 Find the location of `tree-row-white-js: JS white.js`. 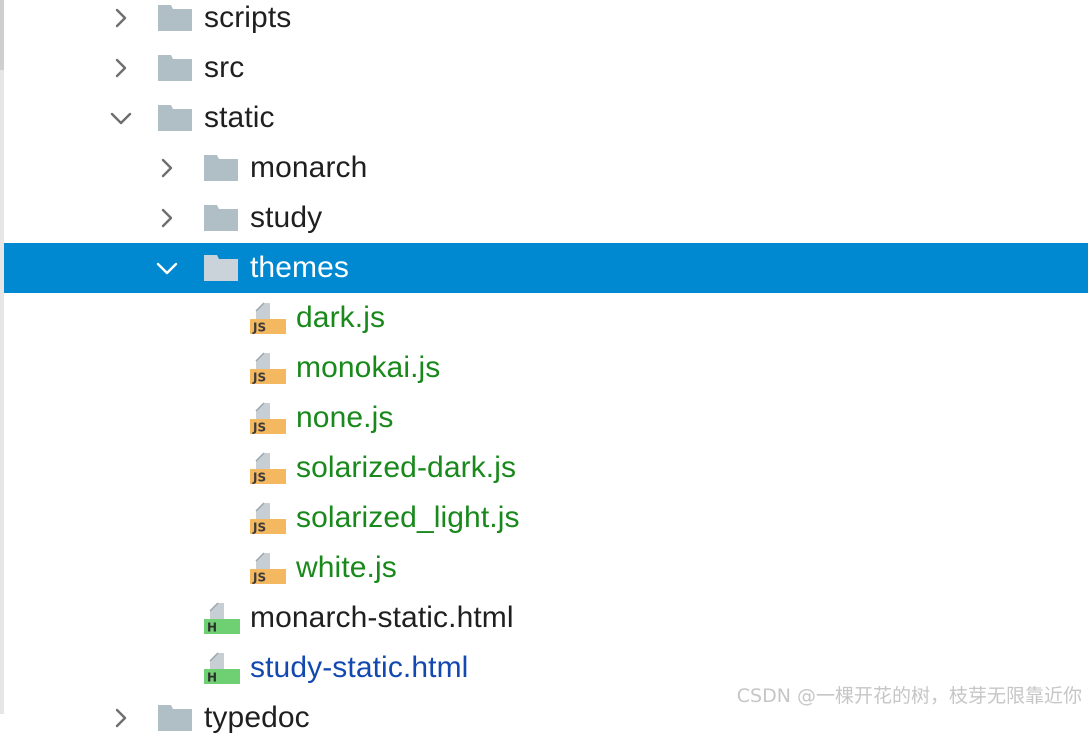

tree-row-white-js: JS white.js is located at coordinates (546, 568).